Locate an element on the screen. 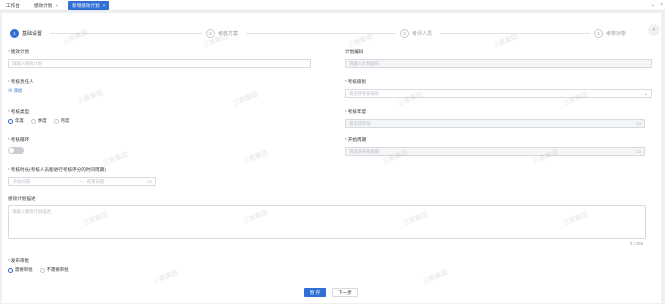 The height and width of the screenshot is (304, 665). tab-workbench: 工作台 is located at coordinates (13, 5).